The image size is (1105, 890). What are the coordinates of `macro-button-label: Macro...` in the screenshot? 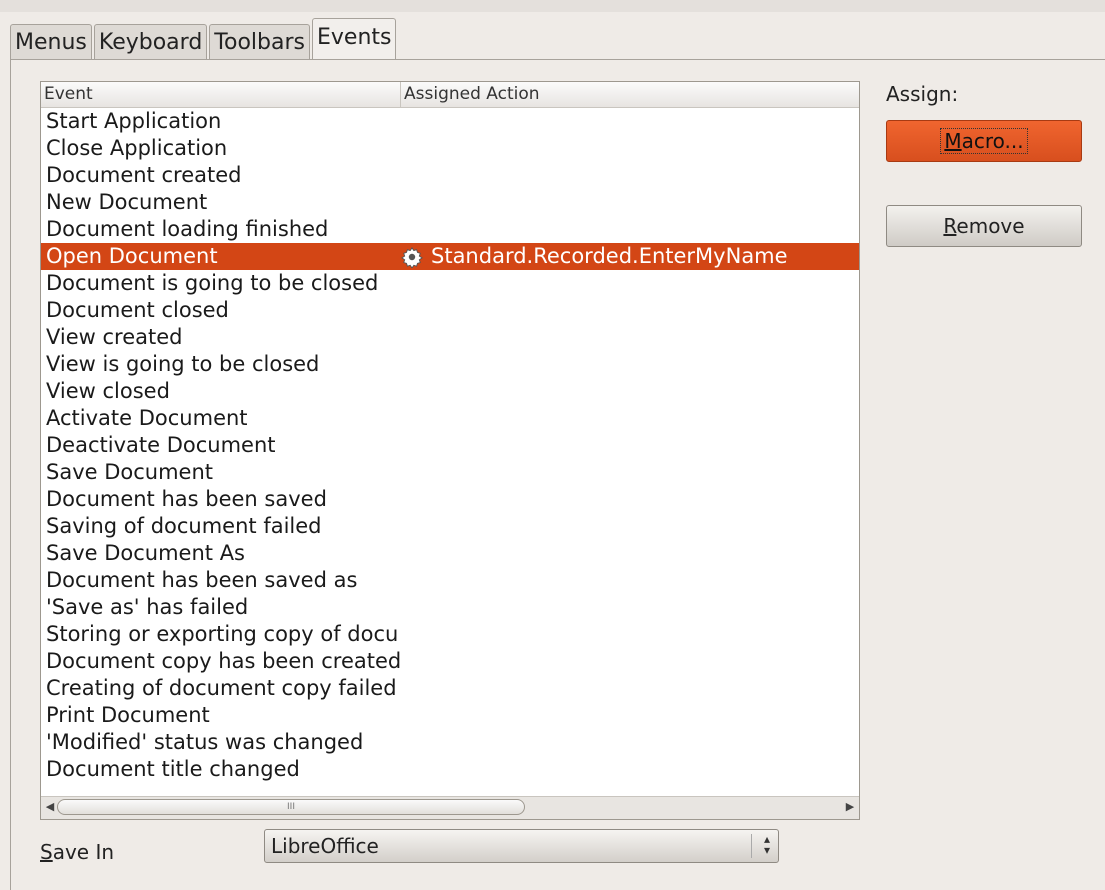 It's located at (984, 141).